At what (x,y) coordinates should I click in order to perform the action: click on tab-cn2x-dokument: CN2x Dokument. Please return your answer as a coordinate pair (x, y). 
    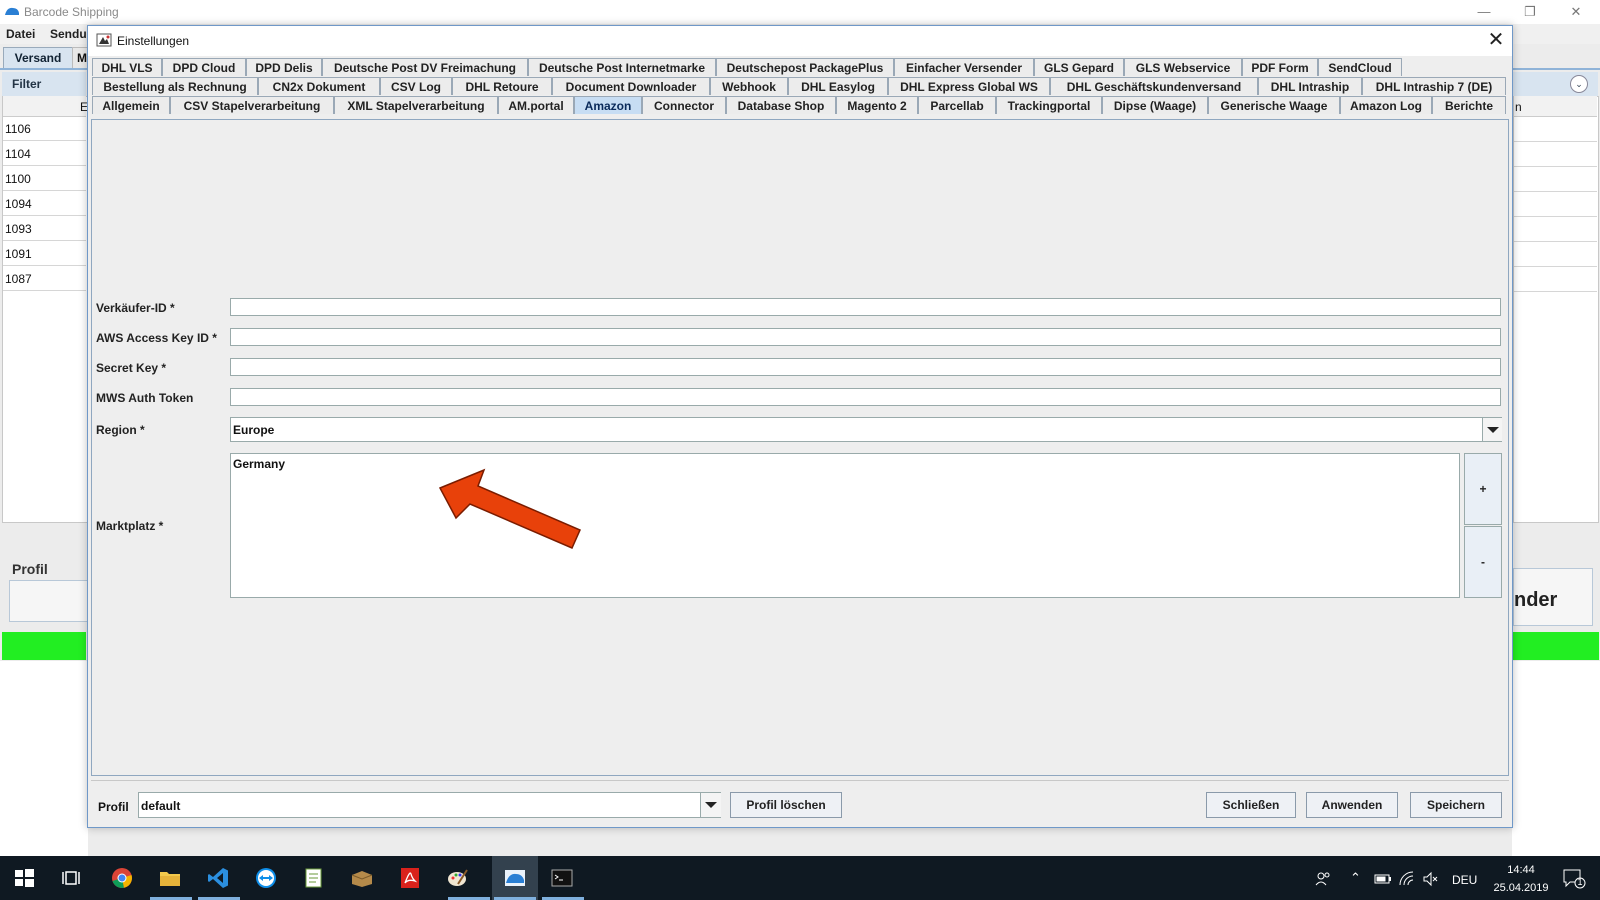
    Looking at the image, I should click on (319, 86).